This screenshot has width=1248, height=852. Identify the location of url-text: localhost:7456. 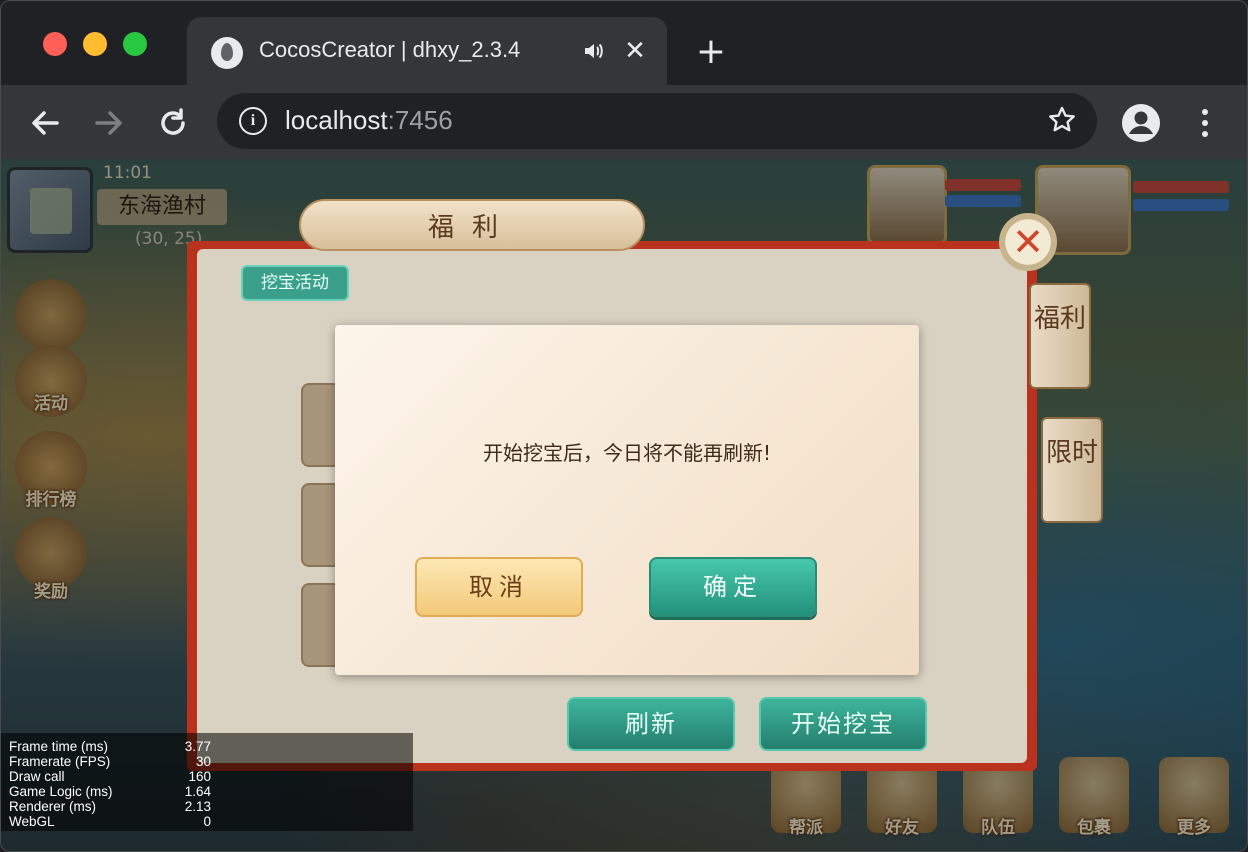
(369, 120).